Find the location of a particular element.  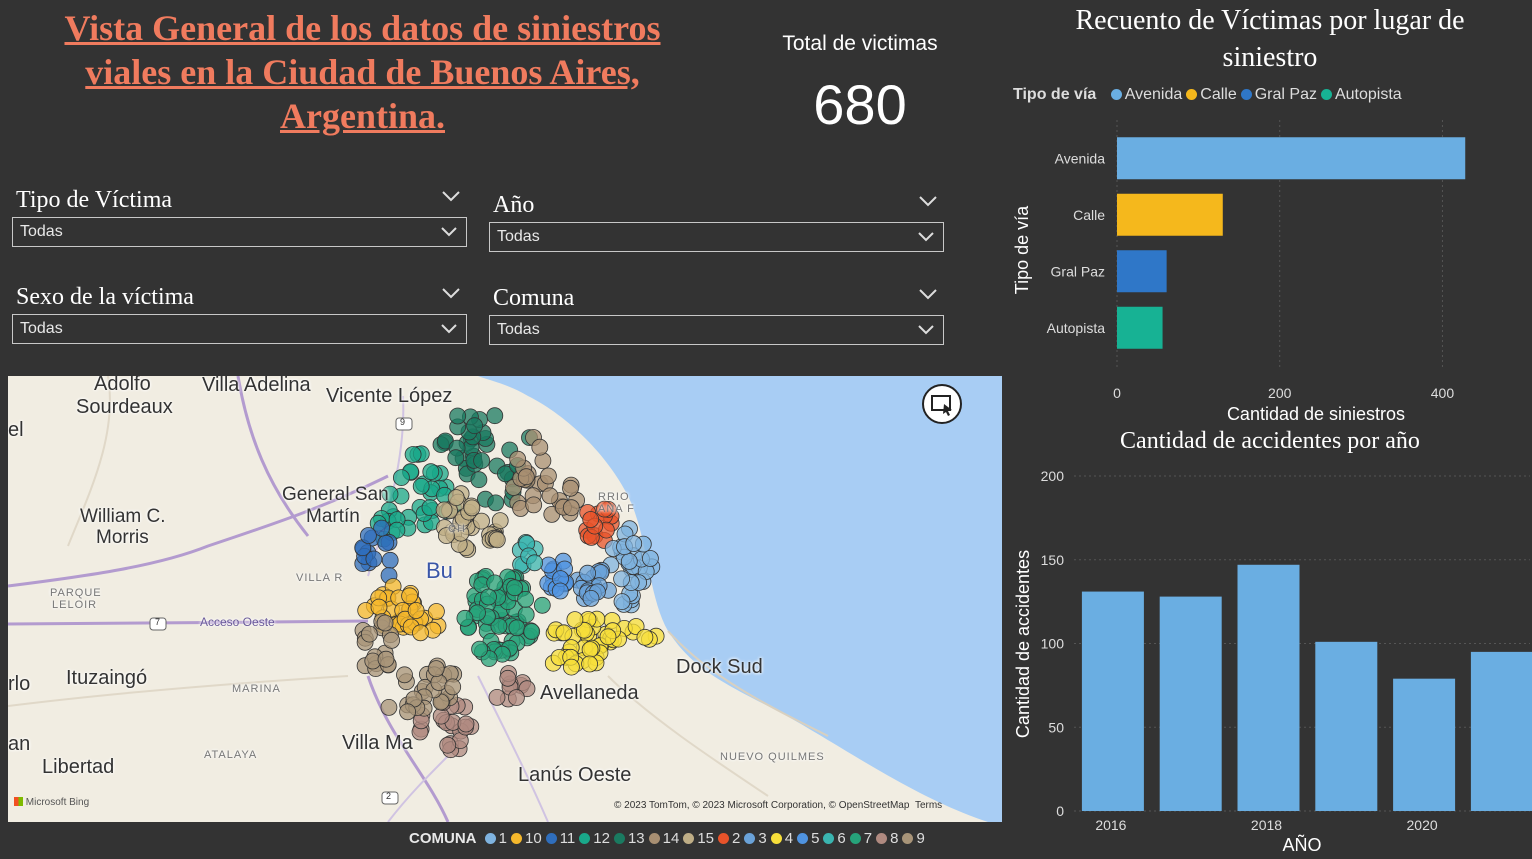

legend-item: 11 is located at coordinates (560, 838).